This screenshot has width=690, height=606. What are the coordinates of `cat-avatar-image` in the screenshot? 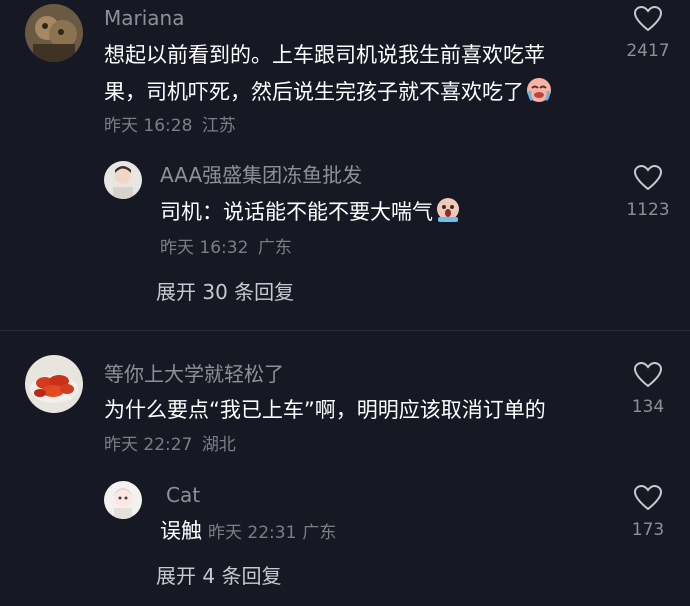 It's located at (54, 33).